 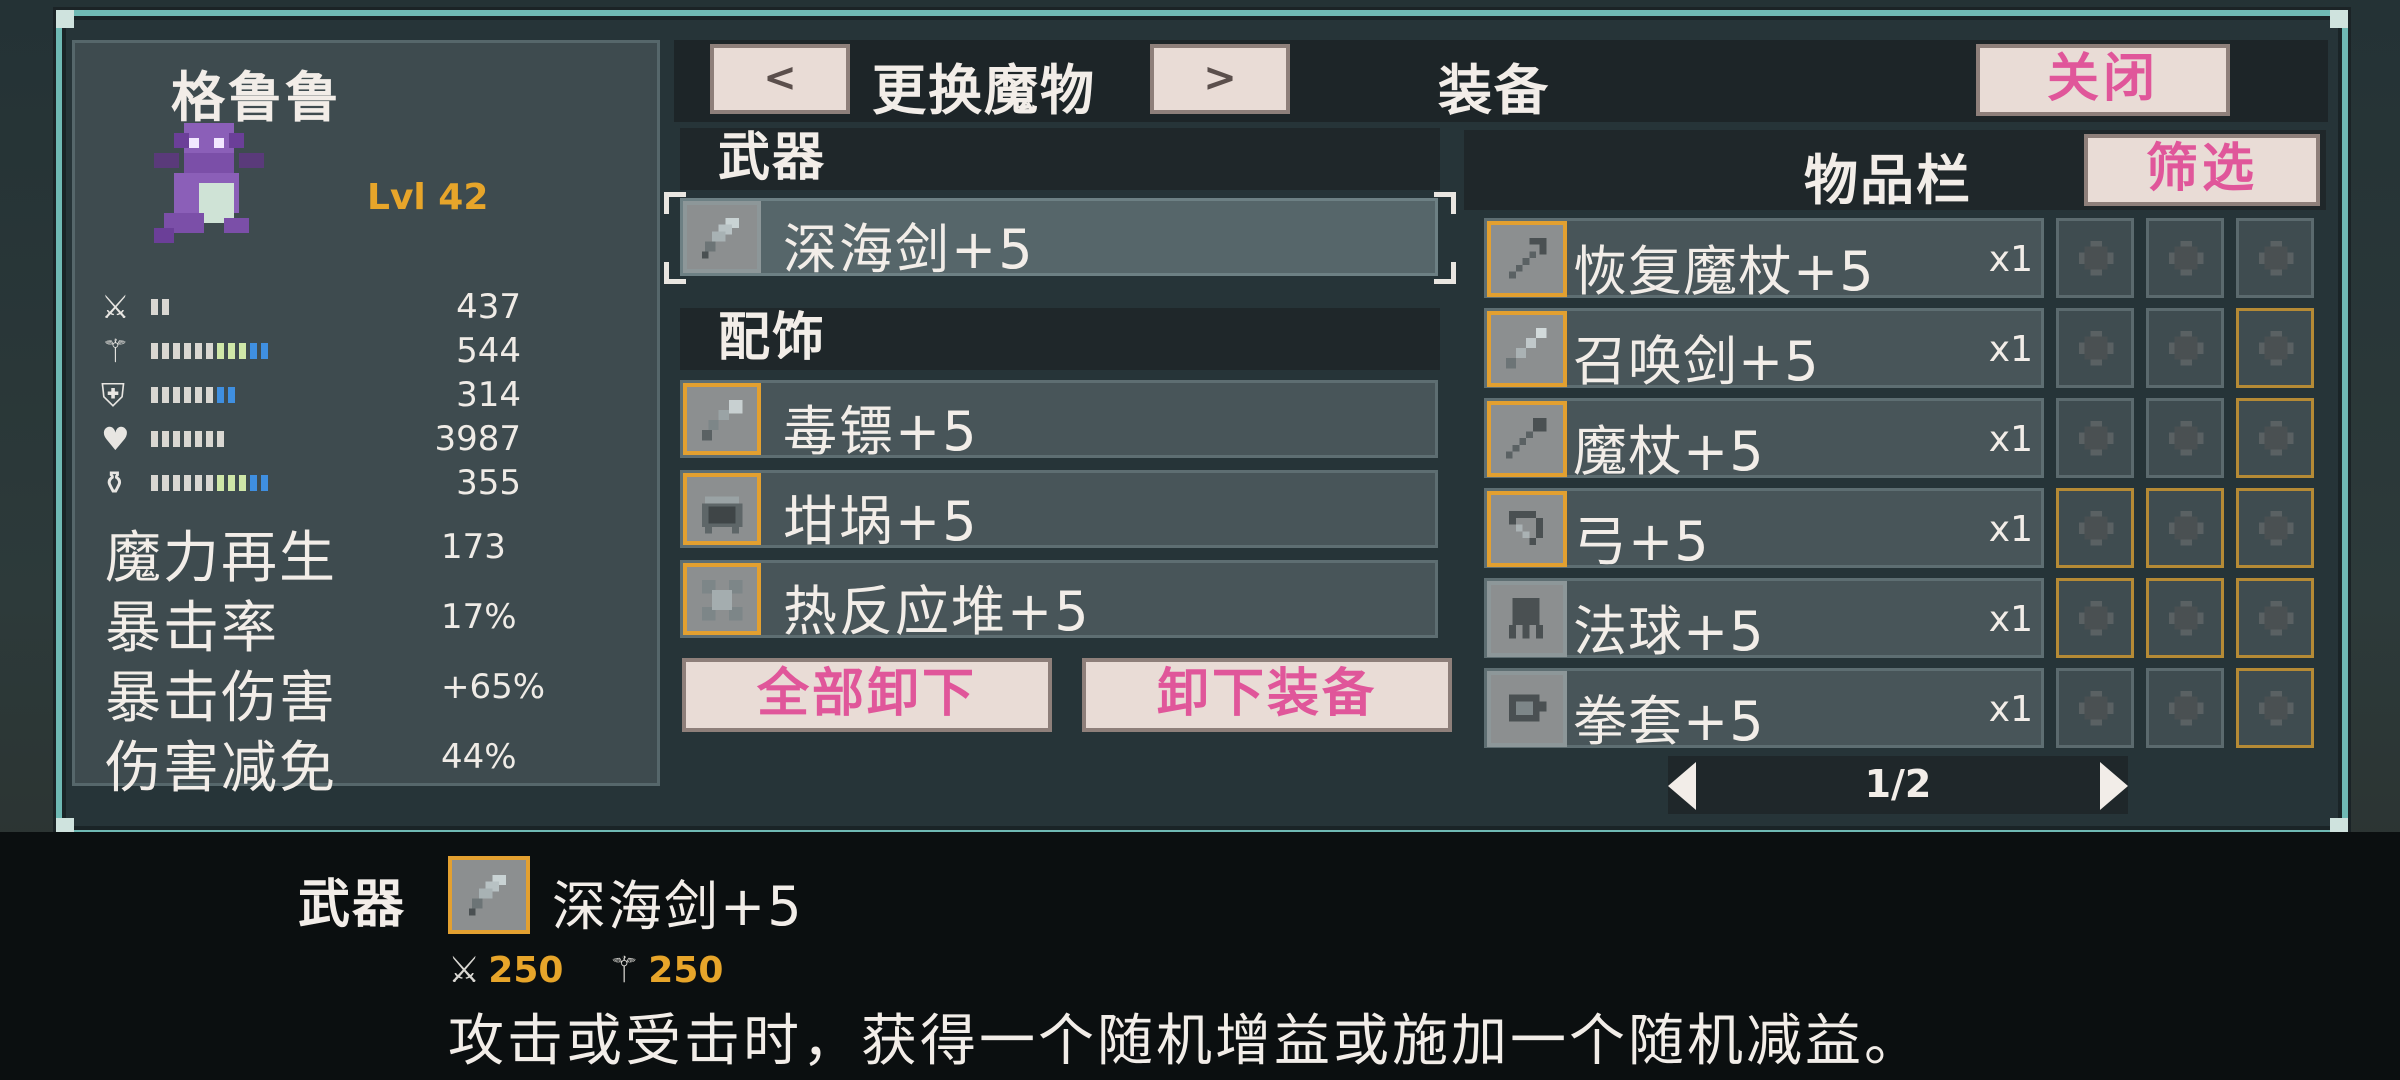 I want to click on next-monster-button: >, so click(x=1220, y=79).